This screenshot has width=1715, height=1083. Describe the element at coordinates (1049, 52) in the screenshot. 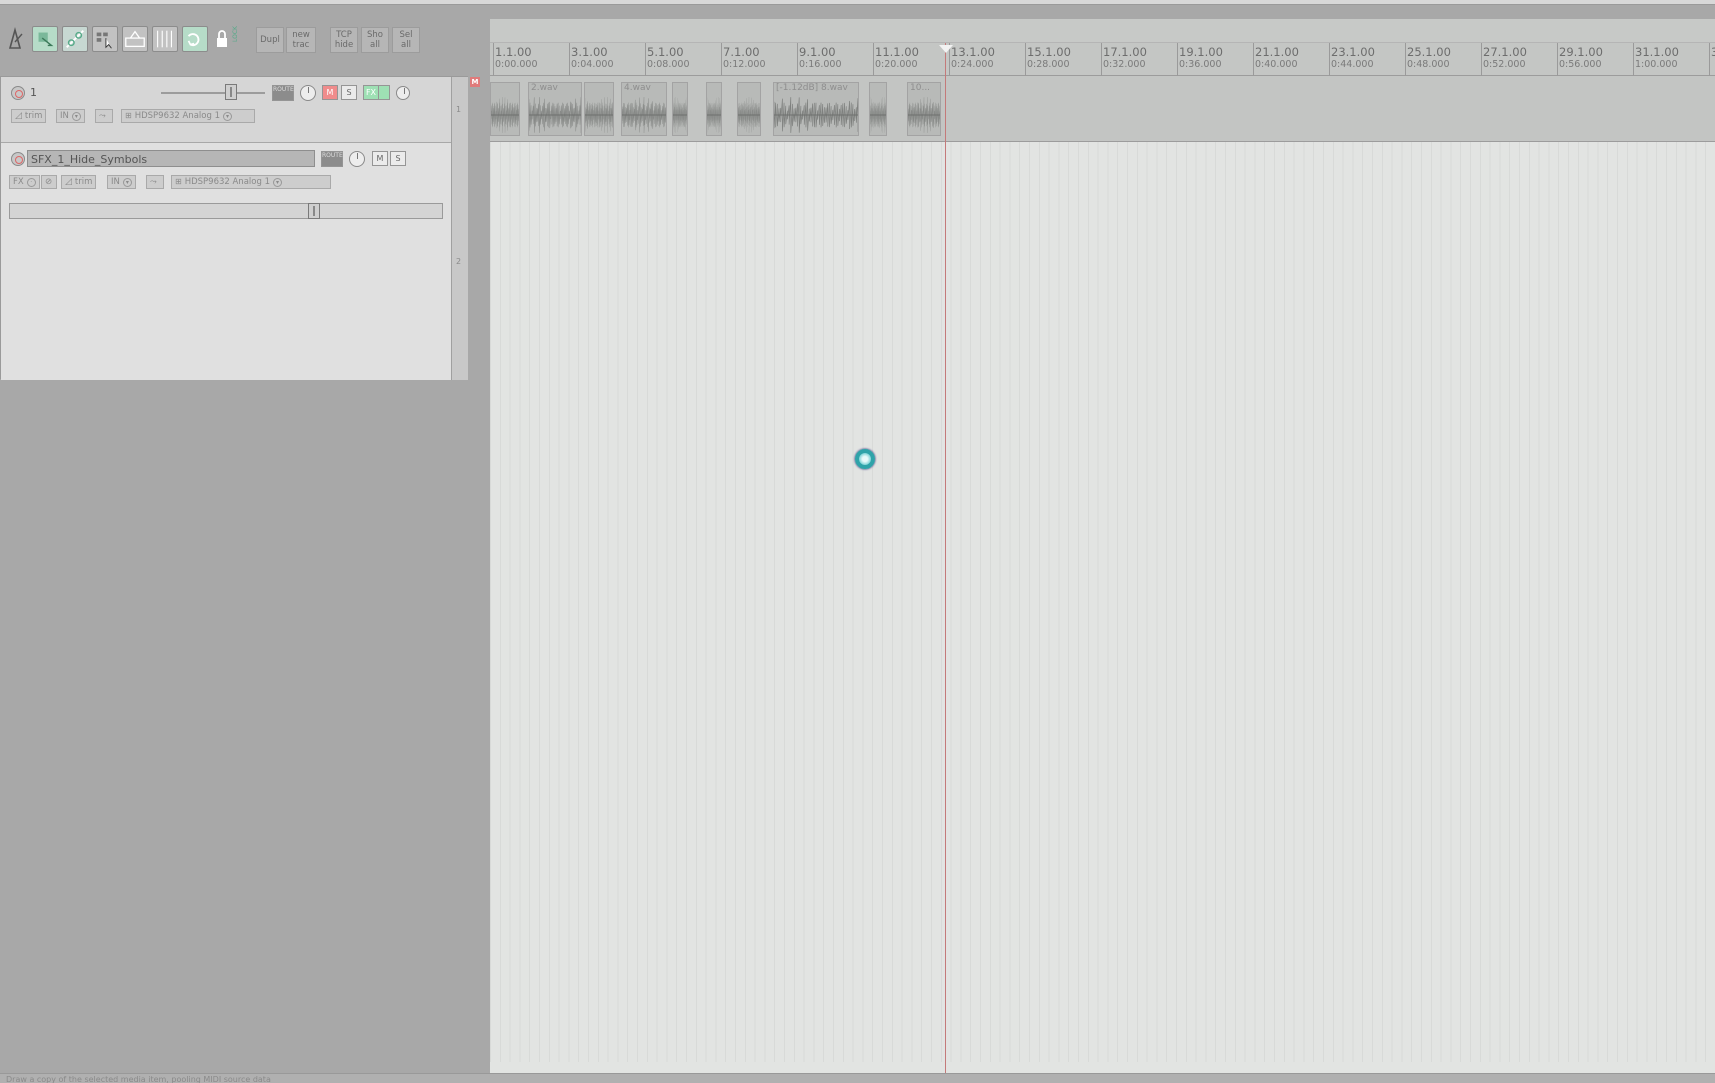

I see `ruler-bar-label: 15.1.00` at that location.